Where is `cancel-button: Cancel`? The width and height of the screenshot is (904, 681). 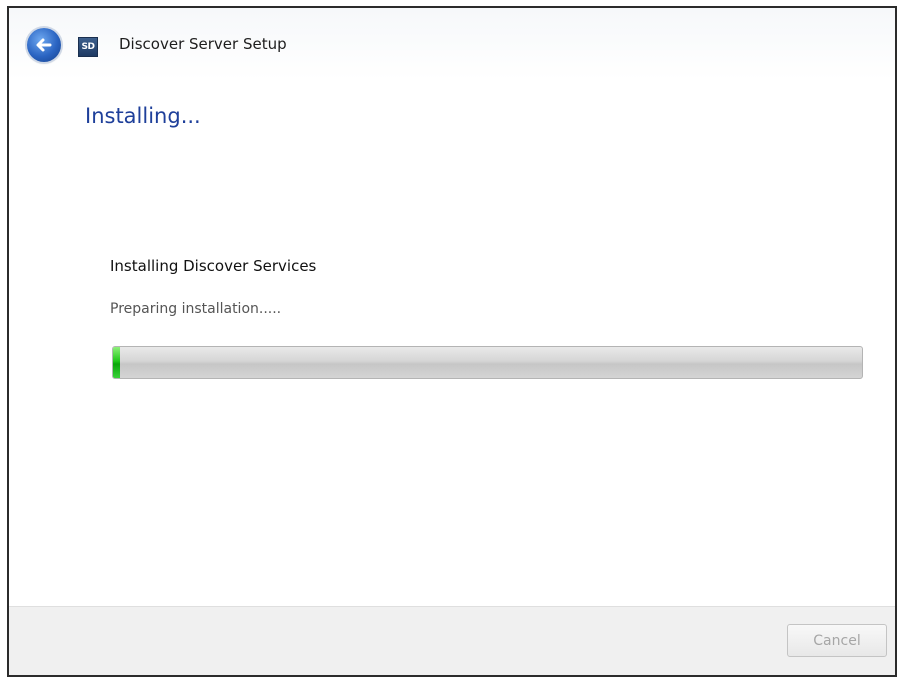
cancel-button: Cancel is located at coordinates (837, 640).